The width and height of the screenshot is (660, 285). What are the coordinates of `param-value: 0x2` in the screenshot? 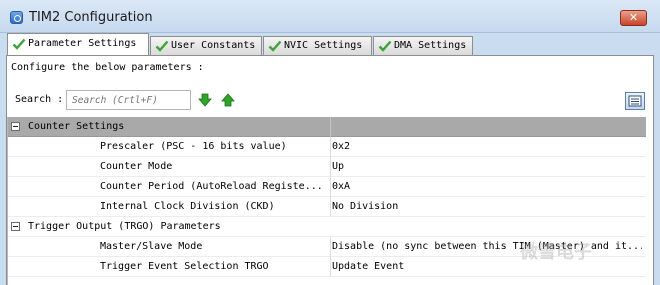 It's located at (487, 146).